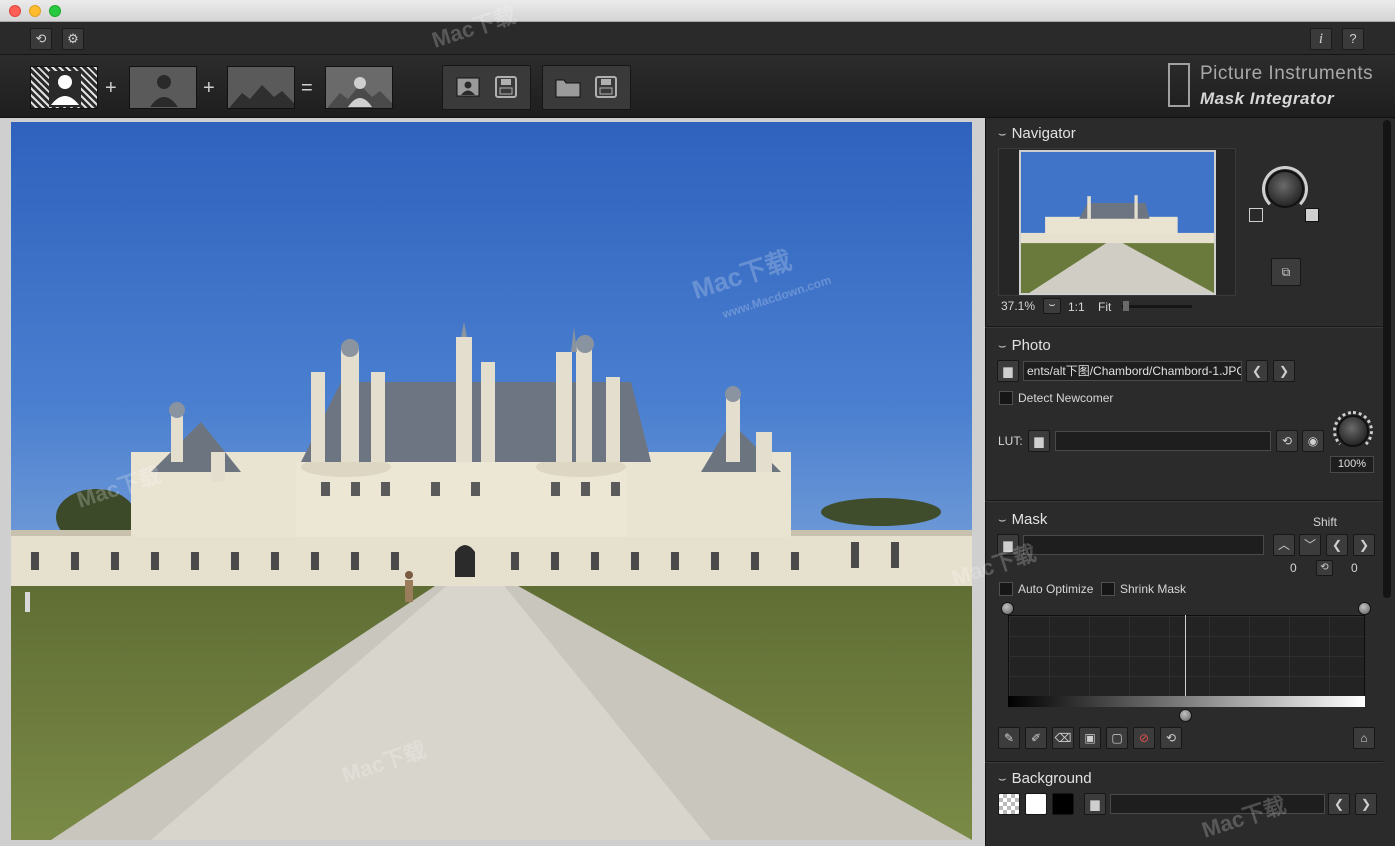 The width and height of the screenshot is (1395, 846). I want to click on window-titlebar, so click(697, 11).